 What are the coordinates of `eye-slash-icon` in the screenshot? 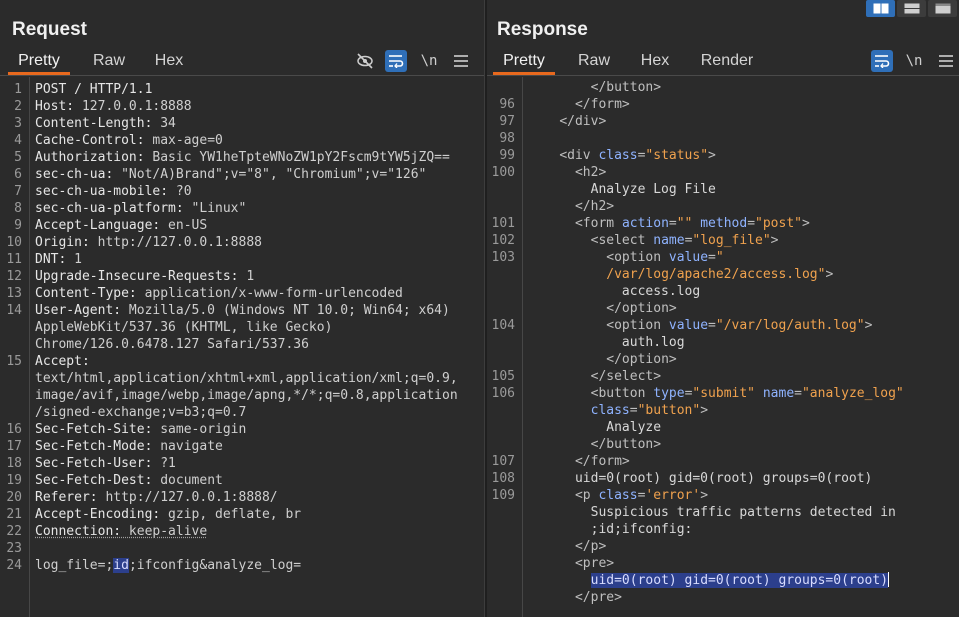 It's located at (365, 61).